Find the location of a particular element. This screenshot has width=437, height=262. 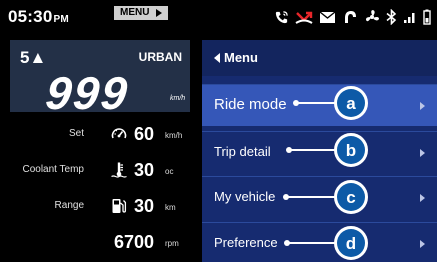

menu-tab-arrow-icon is located at coordinates (159, 13).